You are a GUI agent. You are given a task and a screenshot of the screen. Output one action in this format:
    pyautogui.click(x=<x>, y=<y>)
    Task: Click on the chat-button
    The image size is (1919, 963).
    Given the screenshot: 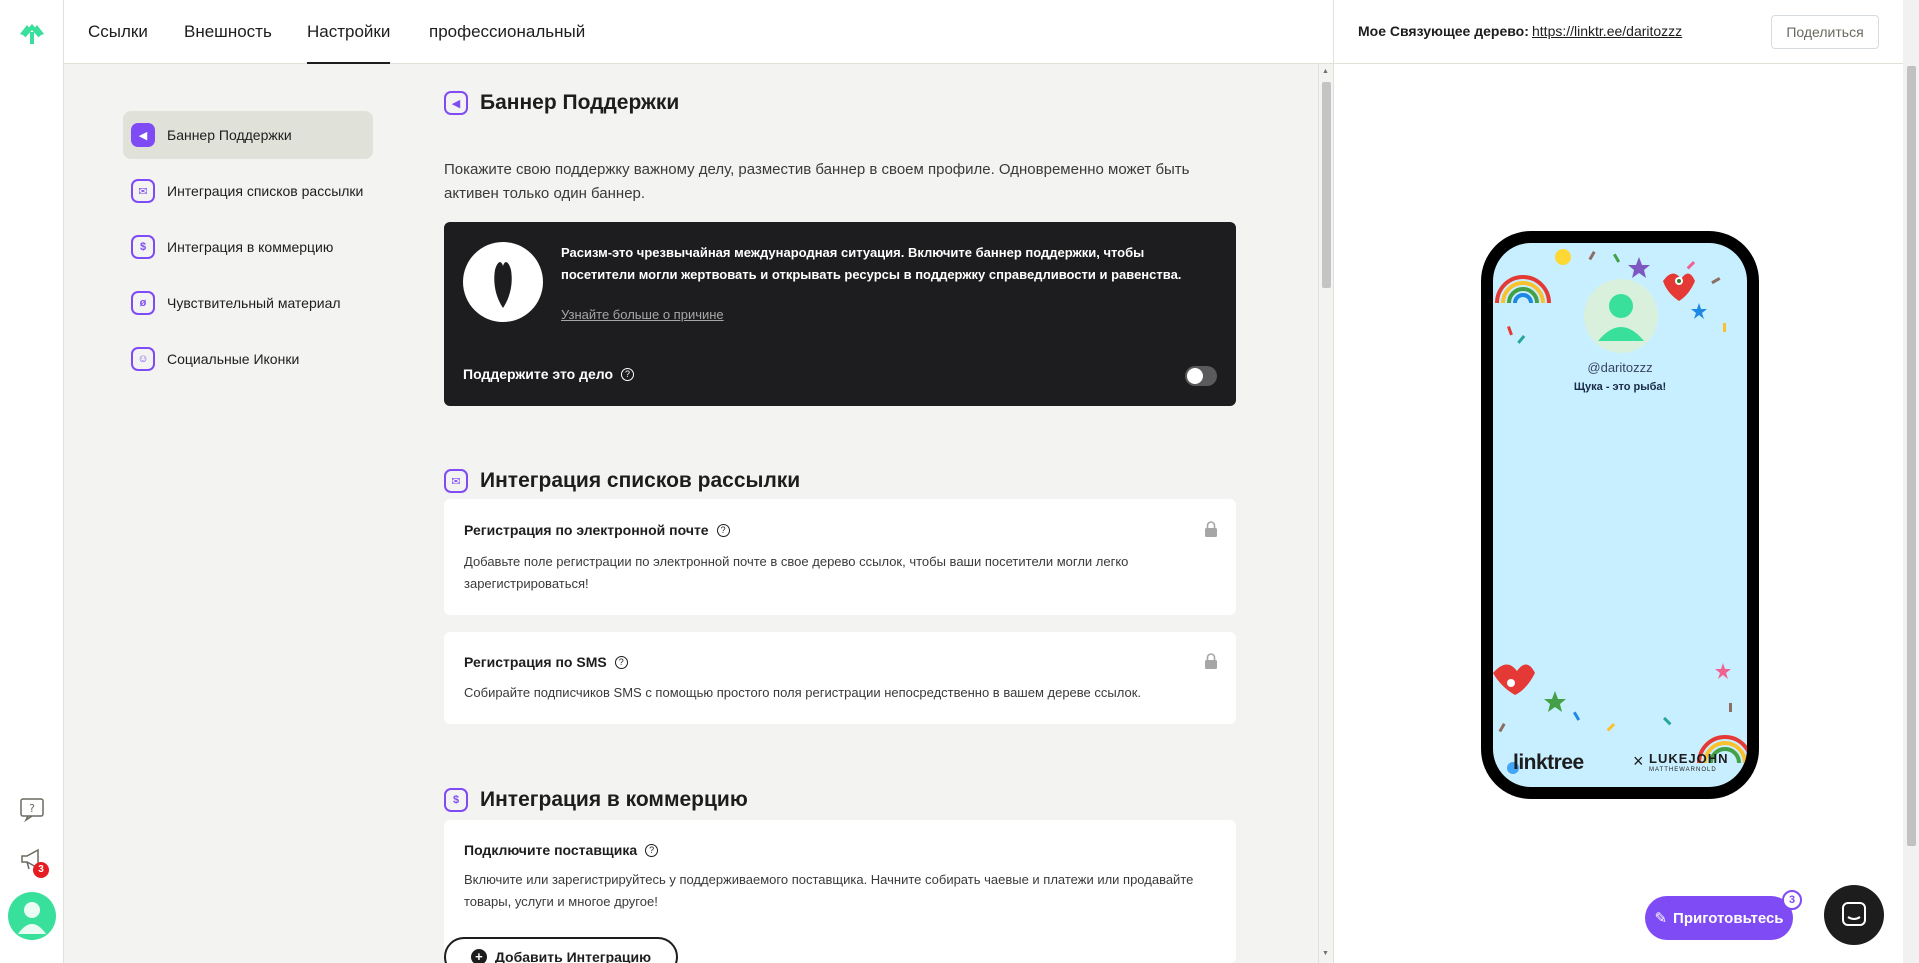 What is the action you would take?
    pyautogui.click(x=1854, y=915)
    